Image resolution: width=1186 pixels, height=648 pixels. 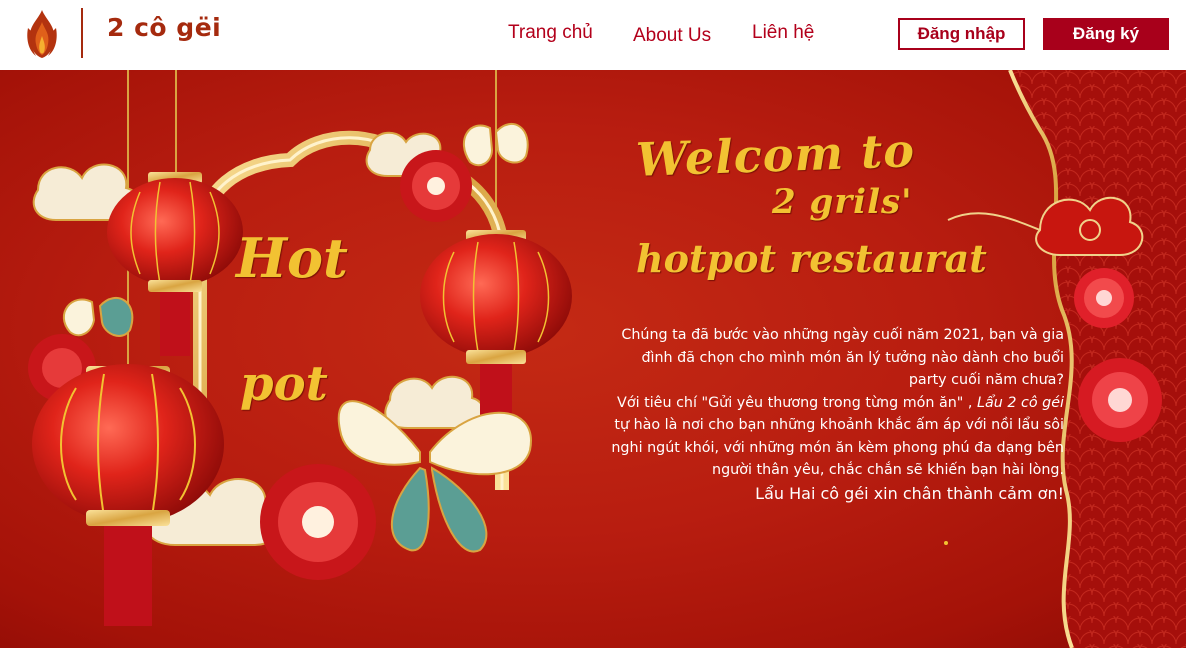 I want to click on lantern-icon, so click(x=128, y=495).